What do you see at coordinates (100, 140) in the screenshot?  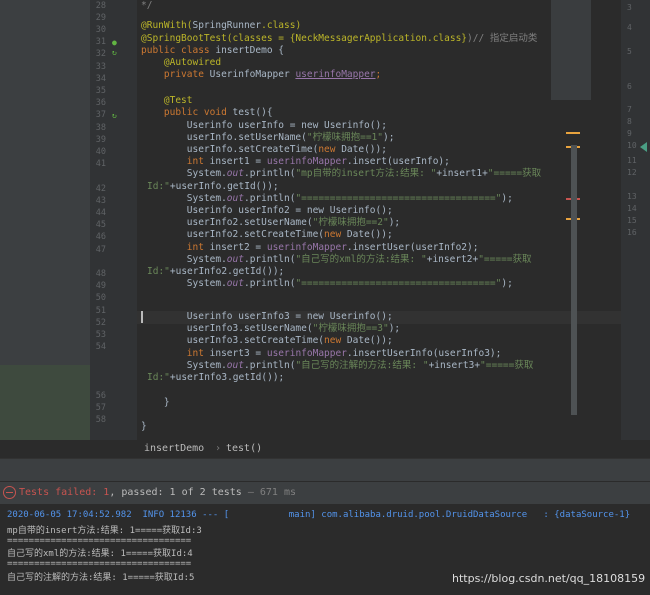 I see `line-number: 39` at bounding box center [100, 140].